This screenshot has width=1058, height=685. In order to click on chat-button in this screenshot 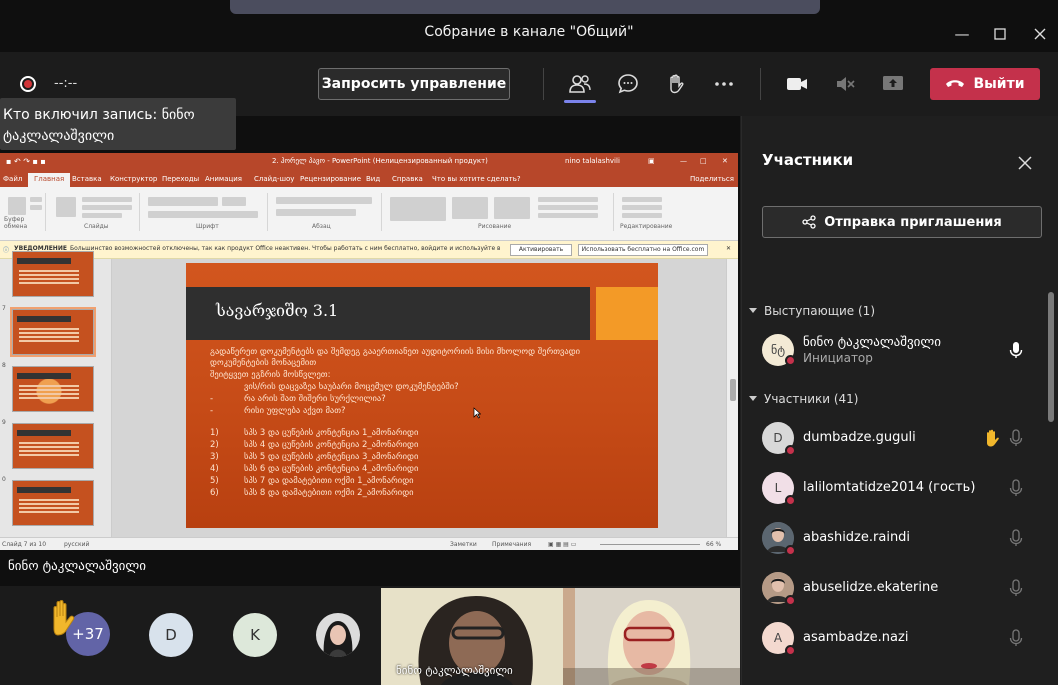, I will do `click(628, 84)`.